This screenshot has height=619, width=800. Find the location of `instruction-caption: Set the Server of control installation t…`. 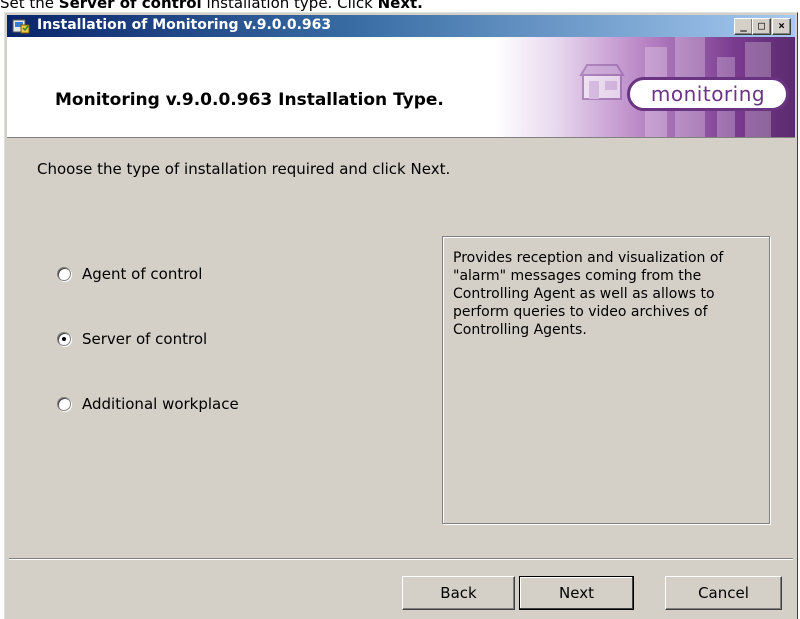

instruction-caption: Set the Server of control installation t… is located at coordinates (211, 6).